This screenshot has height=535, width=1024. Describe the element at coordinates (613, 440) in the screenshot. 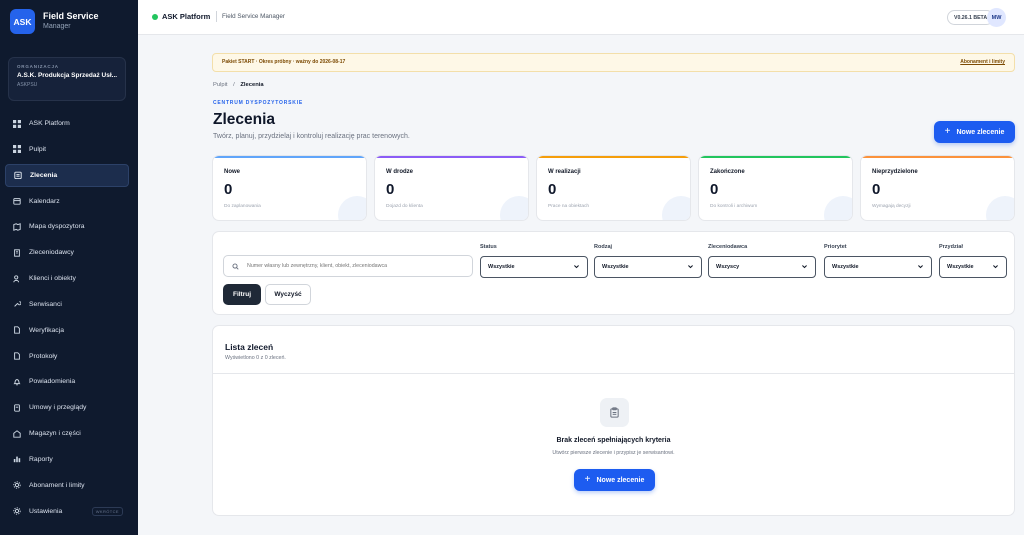

I see `empty-state-title: Brak zleceń spełniających kryteria` at that location.